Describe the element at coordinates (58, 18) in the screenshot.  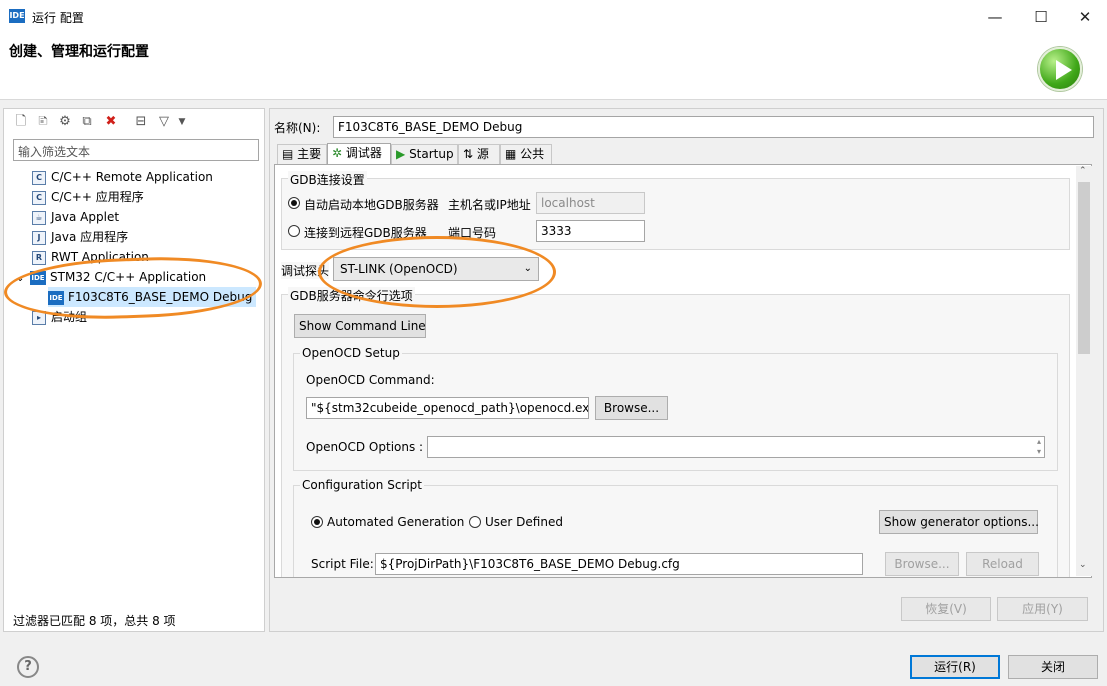
I see `window-title: 运行 配置` at that location.